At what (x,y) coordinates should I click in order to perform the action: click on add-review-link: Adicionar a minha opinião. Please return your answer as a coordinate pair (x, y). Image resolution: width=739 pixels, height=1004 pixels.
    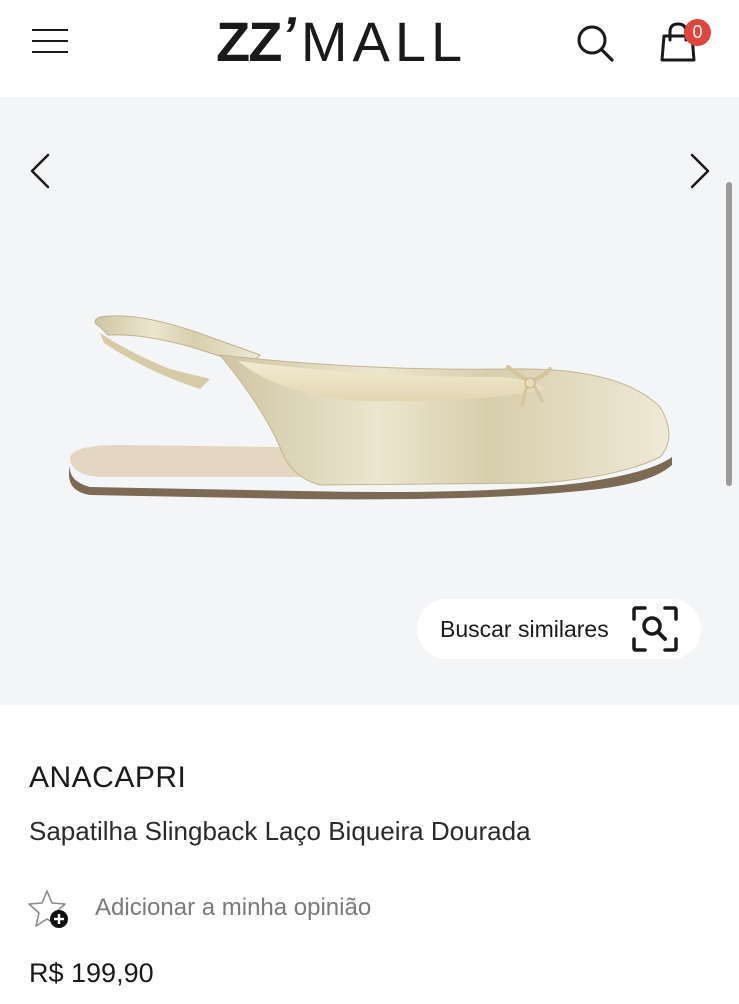
    Looking at the image, I should click on (237, 908).